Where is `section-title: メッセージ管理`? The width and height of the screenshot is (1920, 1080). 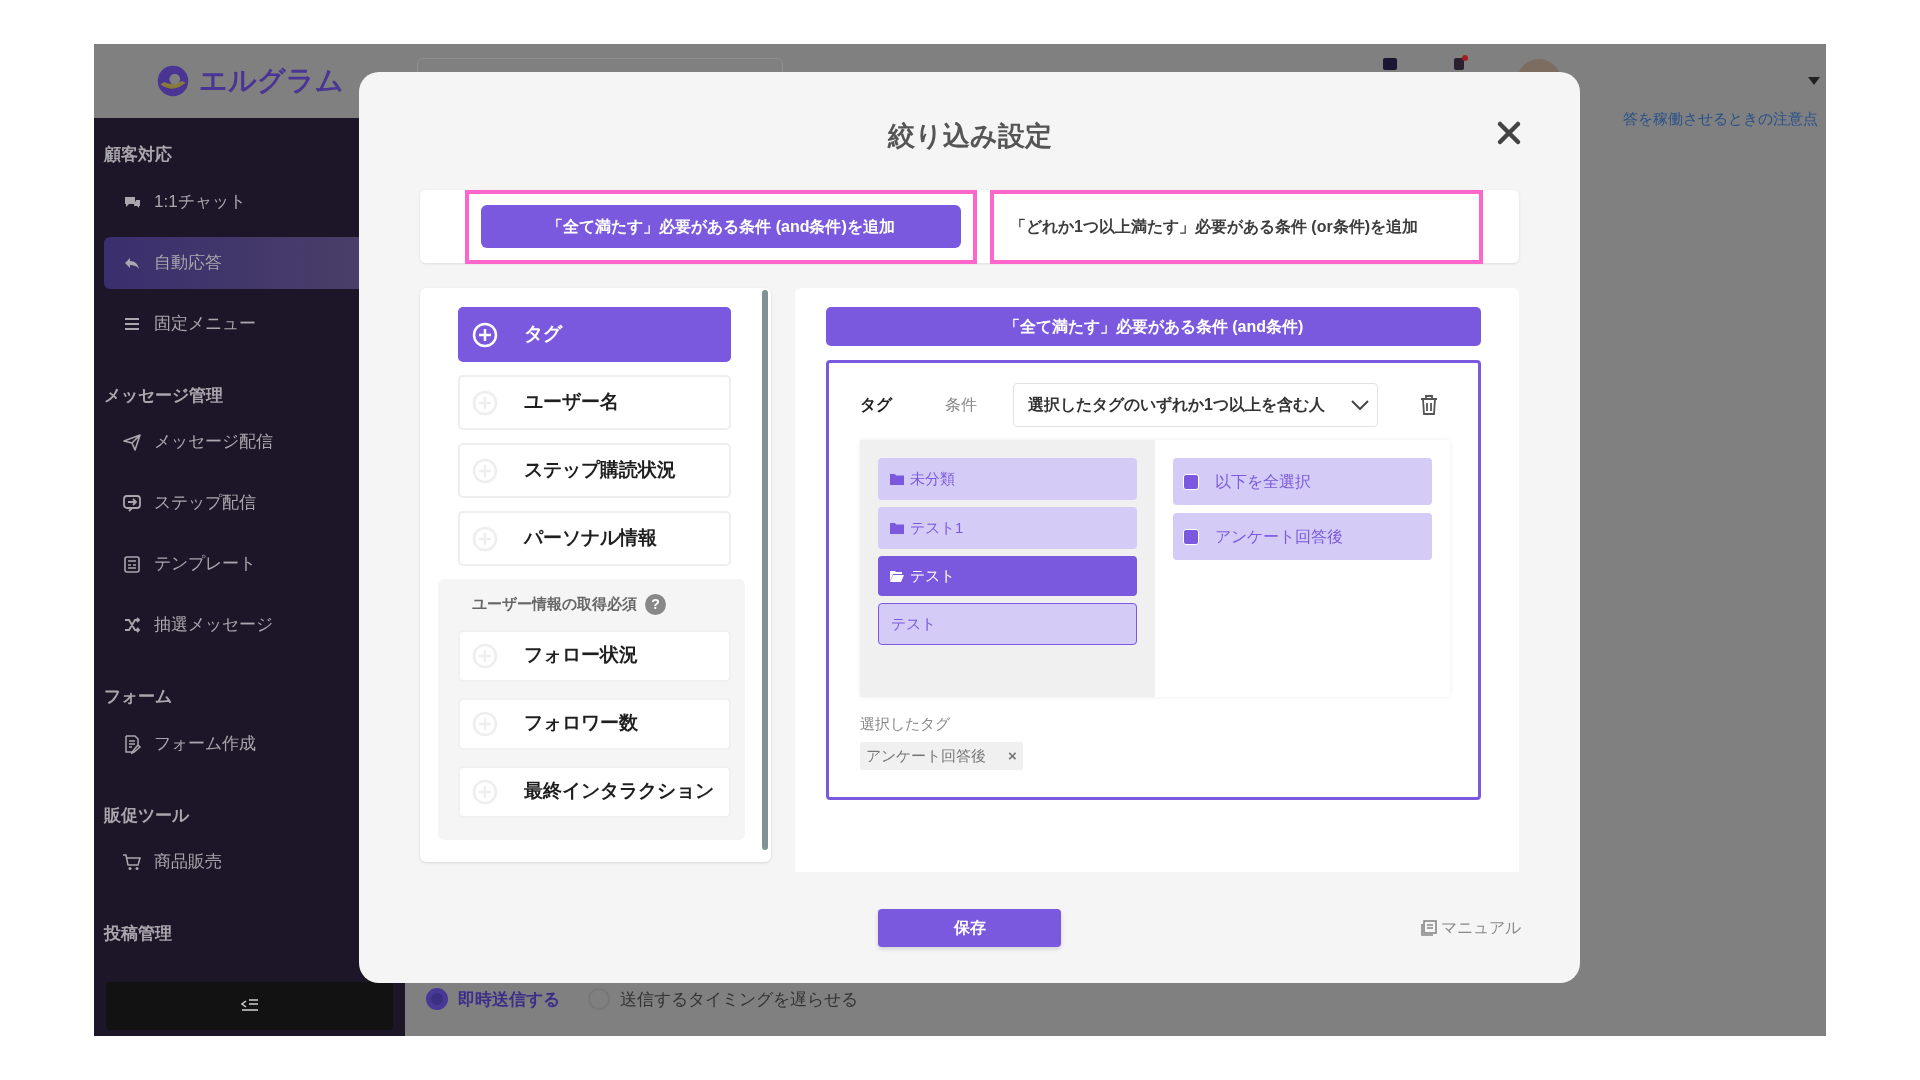
section-title: メッセージ管理 is located at coordinates (163, 395).